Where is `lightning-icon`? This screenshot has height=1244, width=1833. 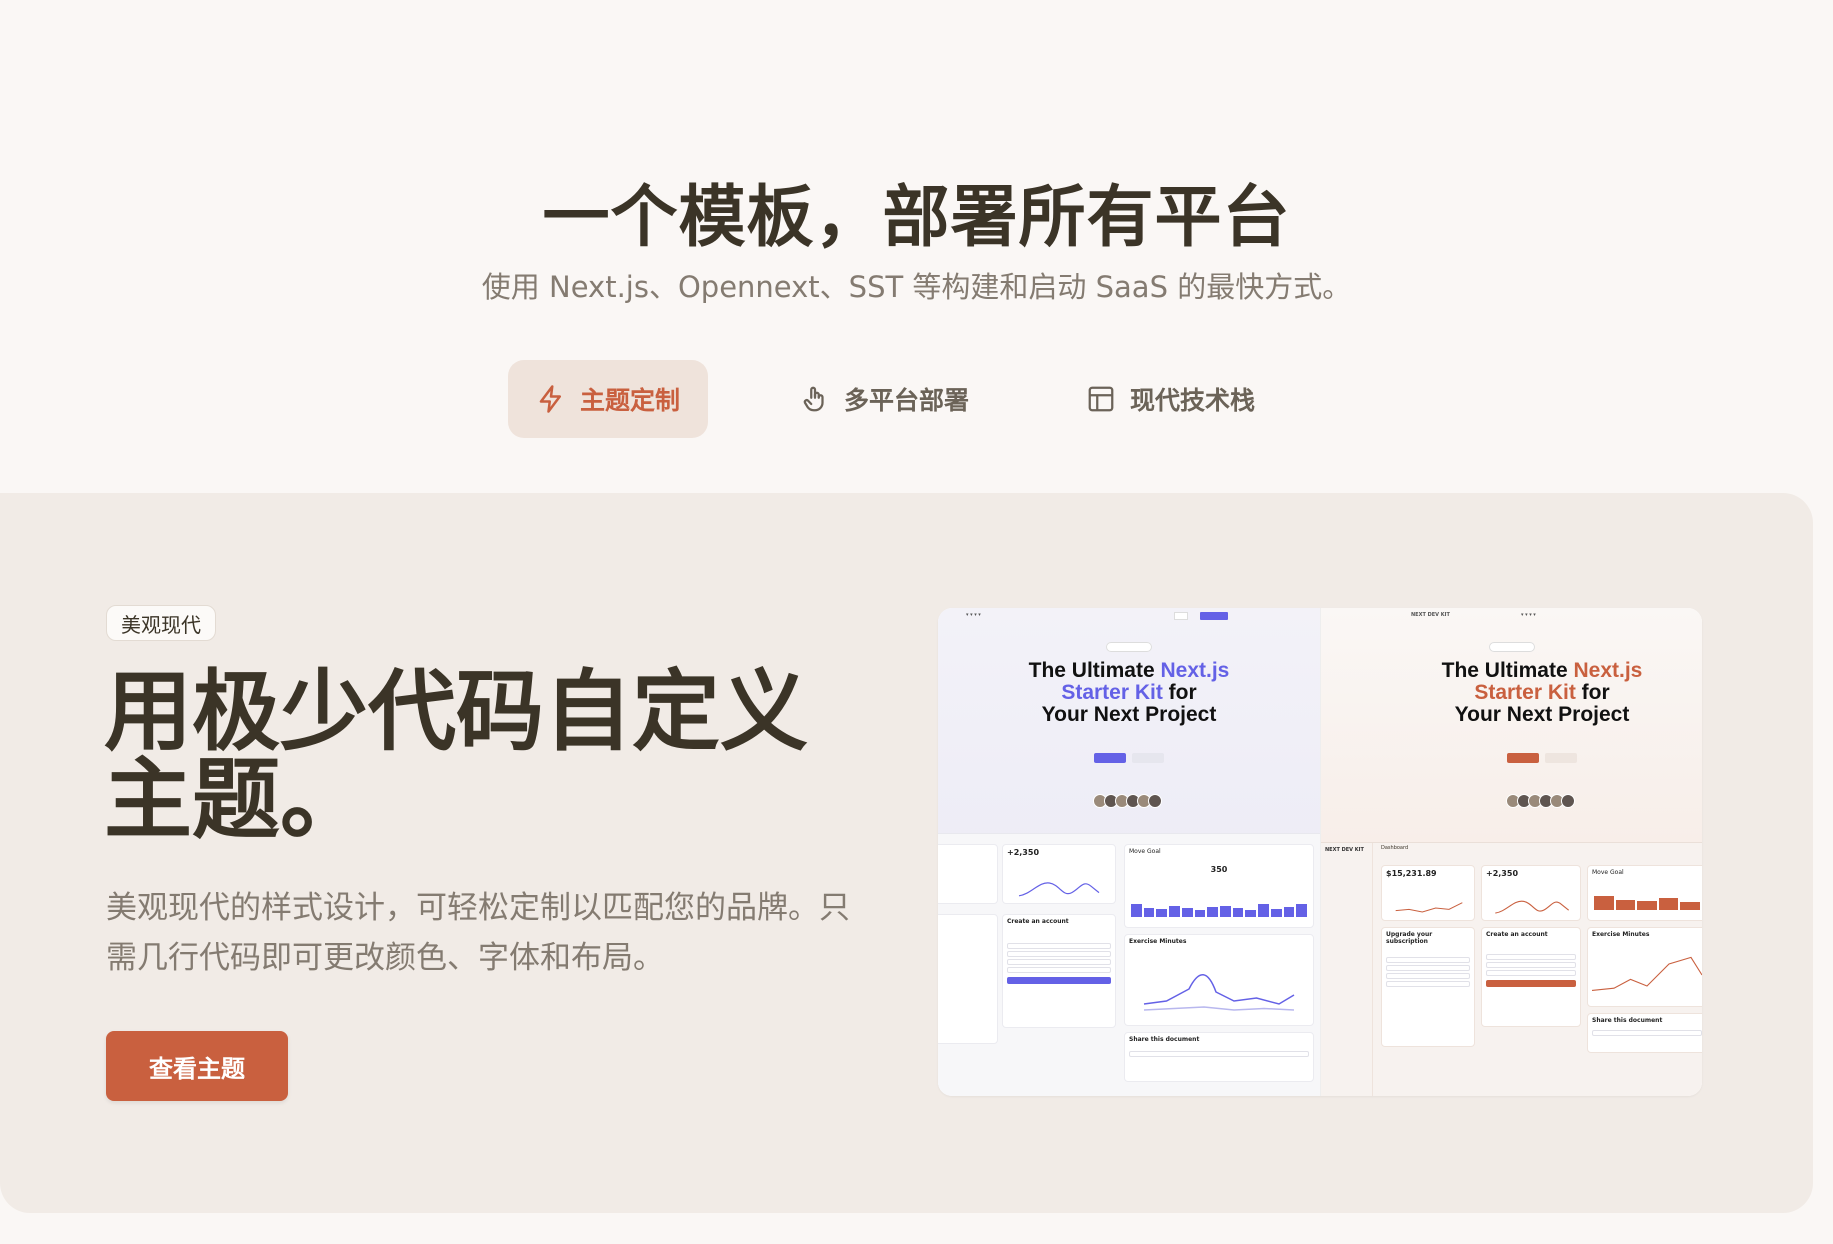
lightning-icon is located at coordinates (550, 399).